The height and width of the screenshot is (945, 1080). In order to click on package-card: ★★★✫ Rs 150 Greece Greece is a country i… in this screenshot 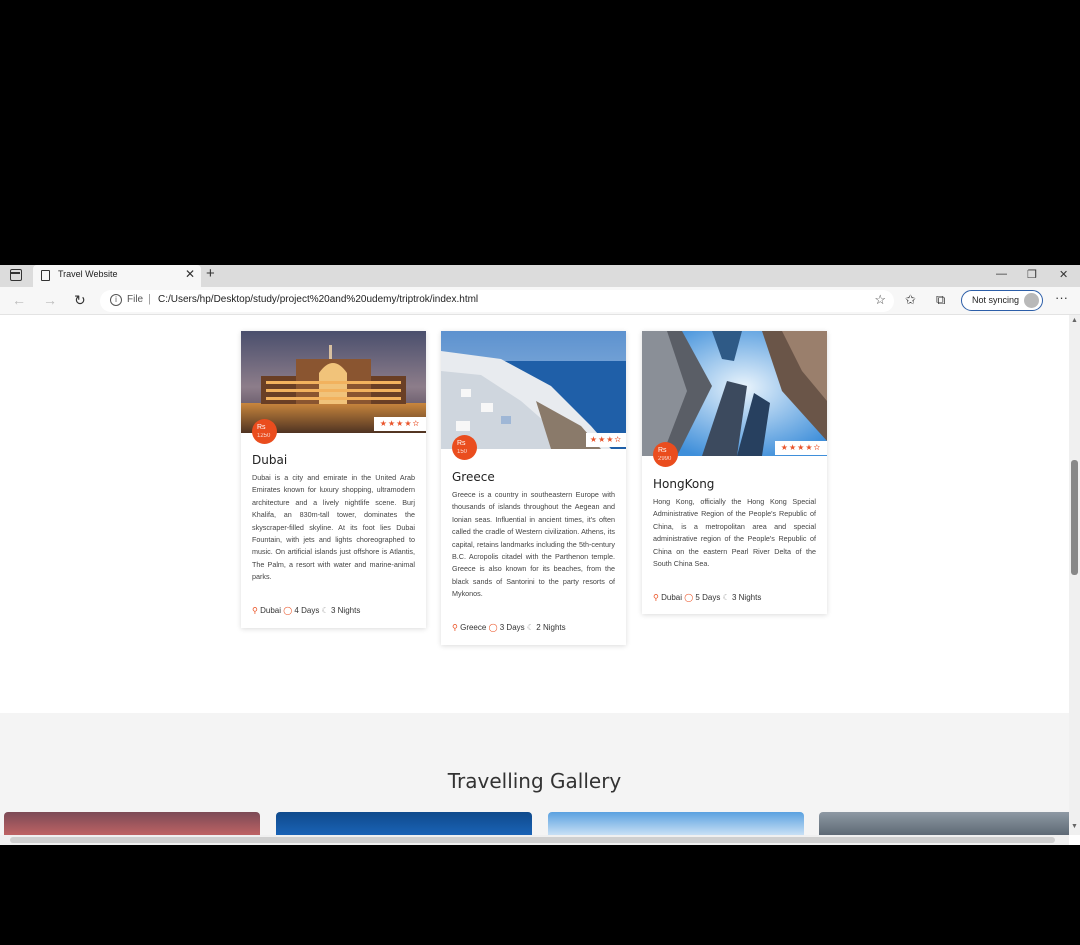, I will do `click(533, 488)`.